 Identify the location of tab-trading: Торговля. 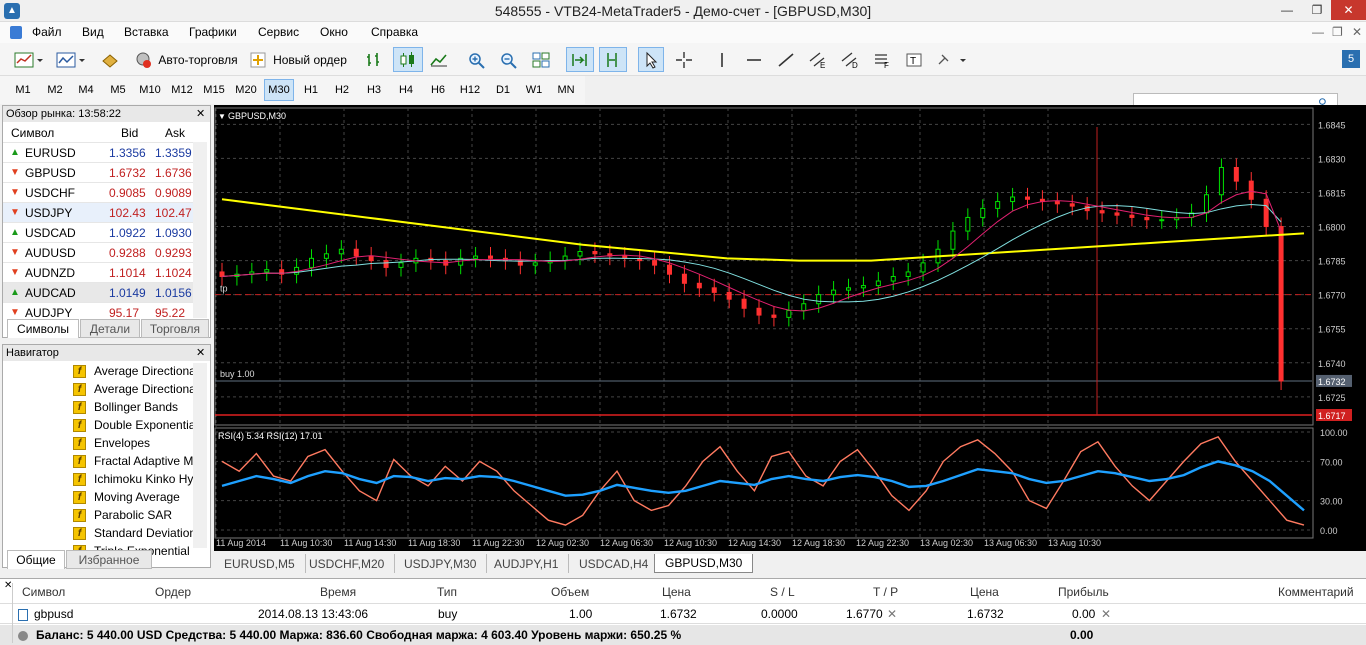
(175, 328).